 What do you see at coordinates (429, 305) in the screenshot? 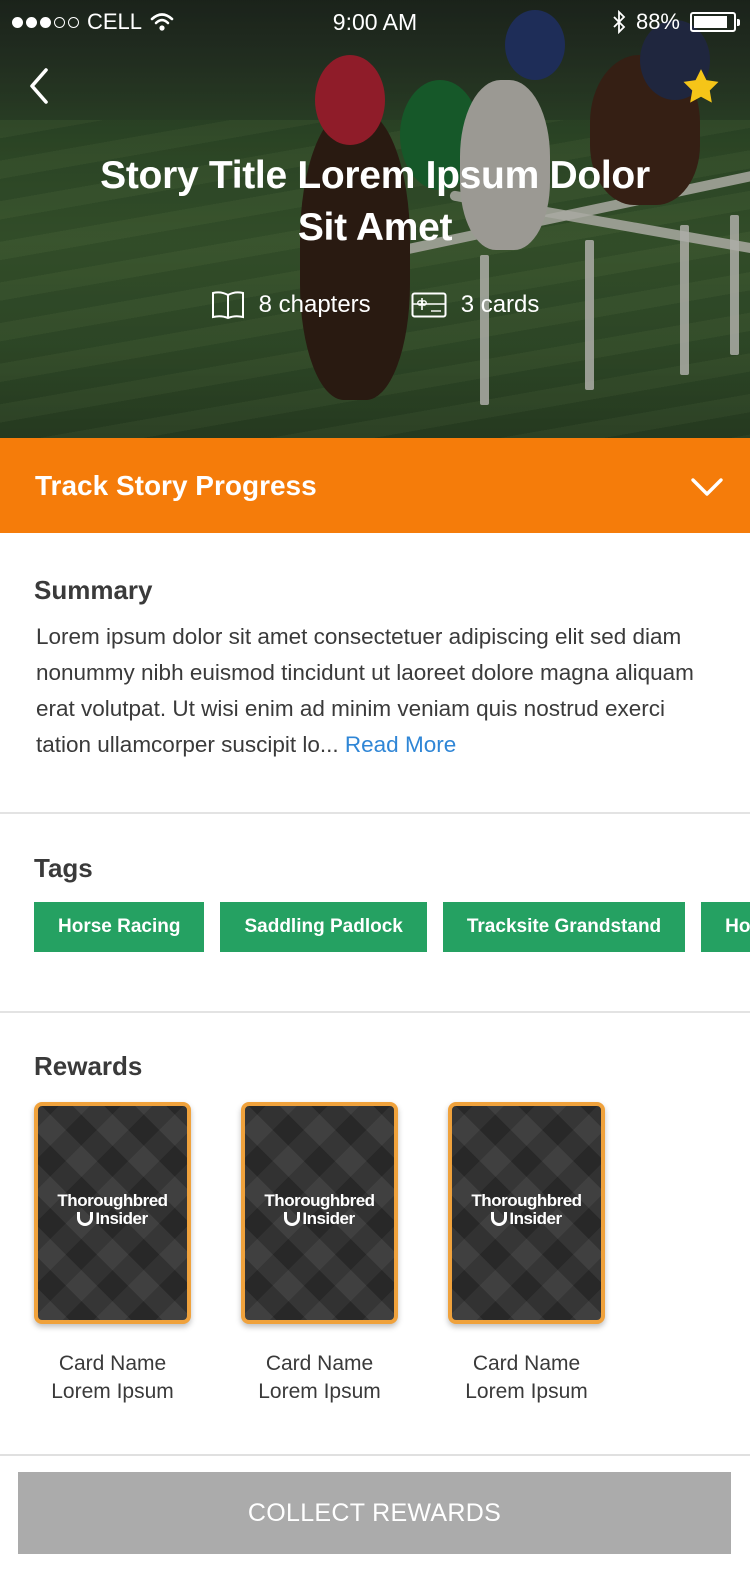
I see `gift-card-icon` at bounding box center [429, 305].